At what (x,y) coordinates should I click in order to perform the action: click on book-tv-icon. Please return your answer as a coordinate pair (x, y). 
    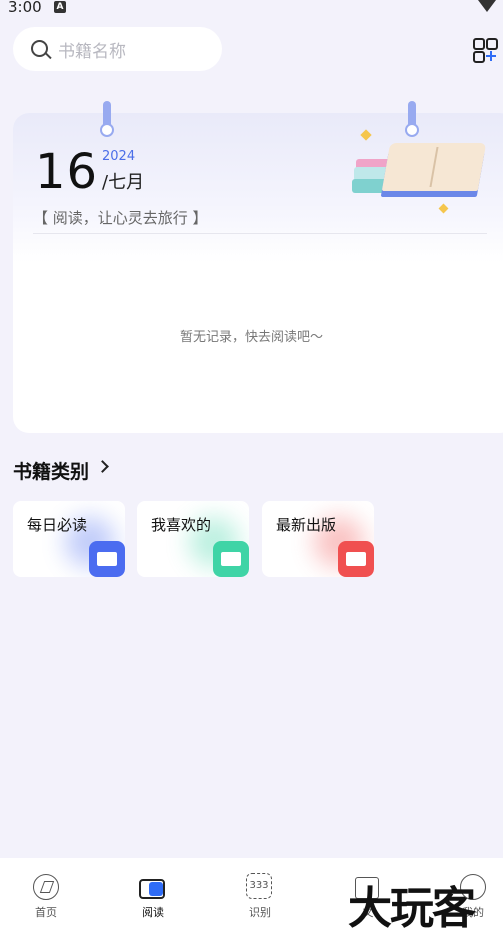
    Looking at the image, I should click on (153, 887).